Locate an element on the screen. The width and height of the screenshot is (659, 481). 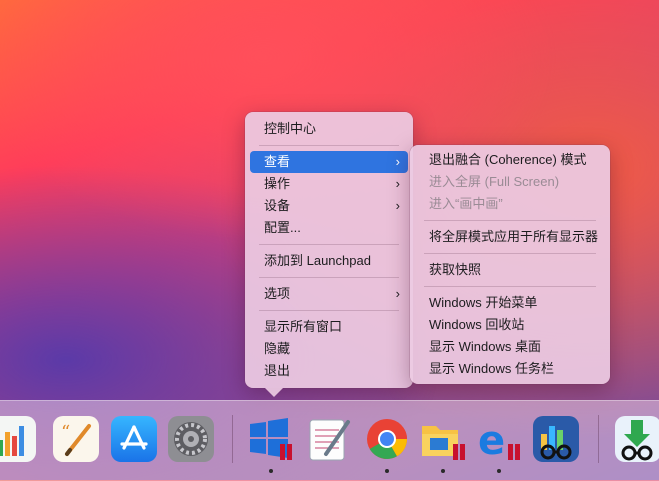
menu-item-options: 选项 › is located at coordinates (329, 294).